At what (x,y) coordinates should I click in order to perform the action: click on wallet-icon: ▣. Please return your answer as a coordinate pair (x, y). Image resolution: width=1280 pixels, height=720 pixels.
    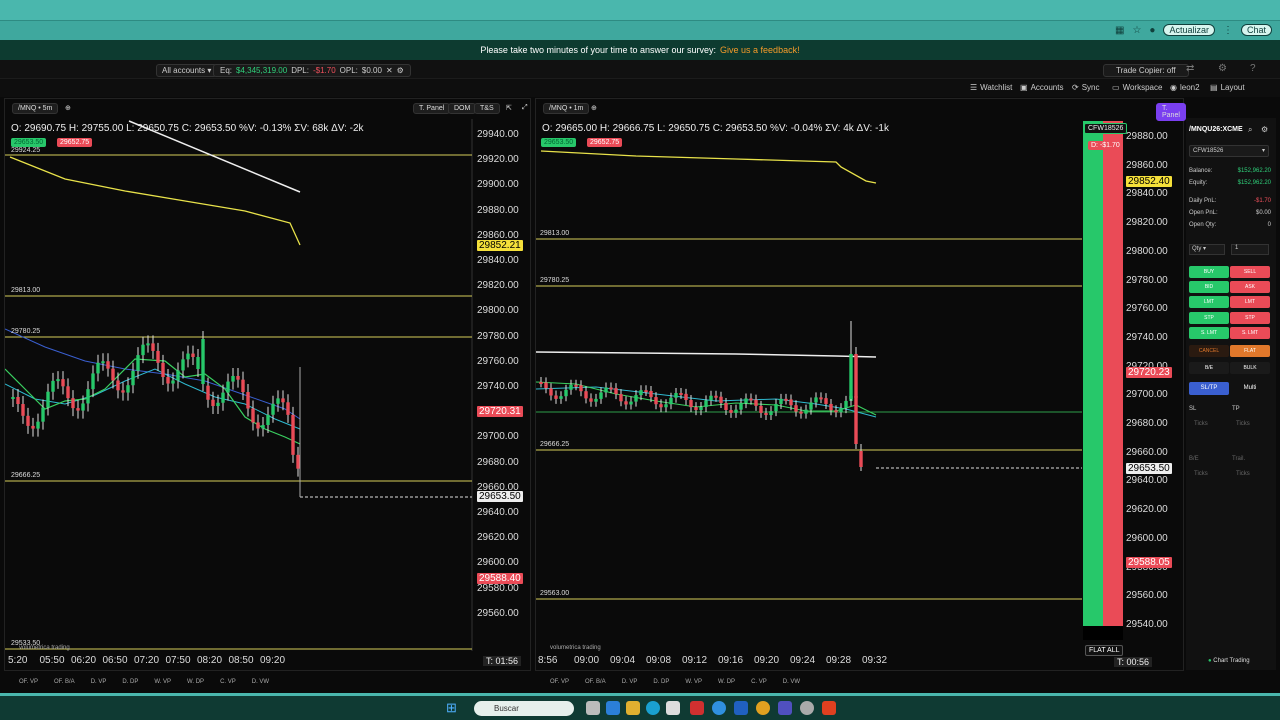
    Looking at the image, I should click on (1024, 87).